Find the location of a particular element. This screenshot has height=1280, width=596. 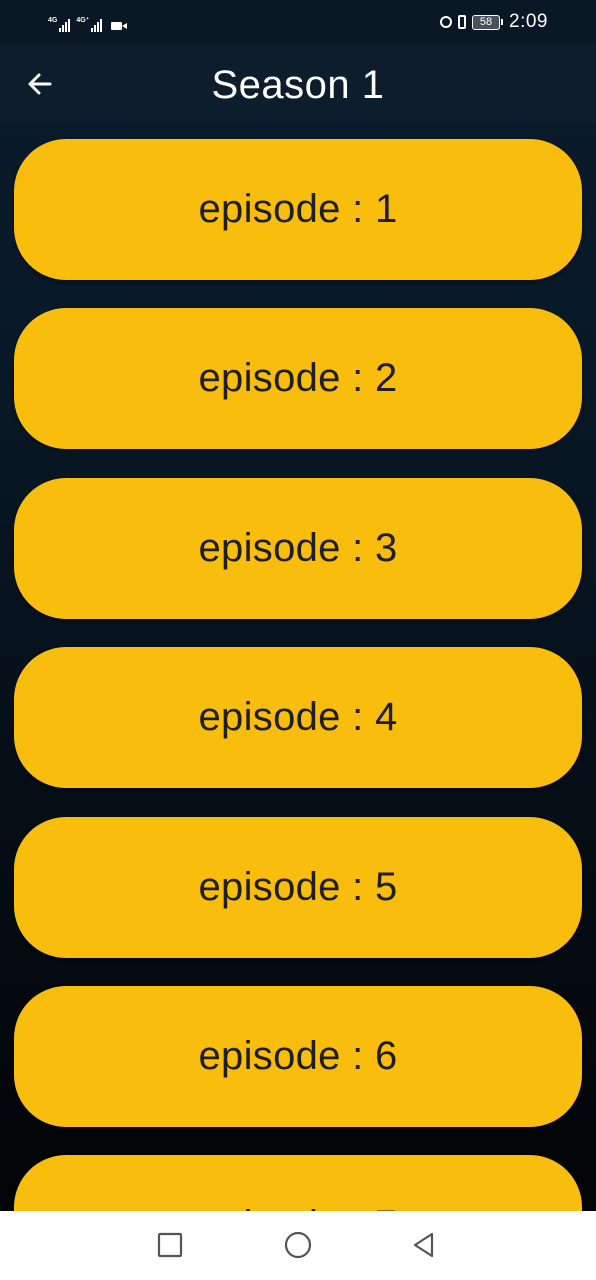

home-circle-icon is located at coordinates (298, 1245).